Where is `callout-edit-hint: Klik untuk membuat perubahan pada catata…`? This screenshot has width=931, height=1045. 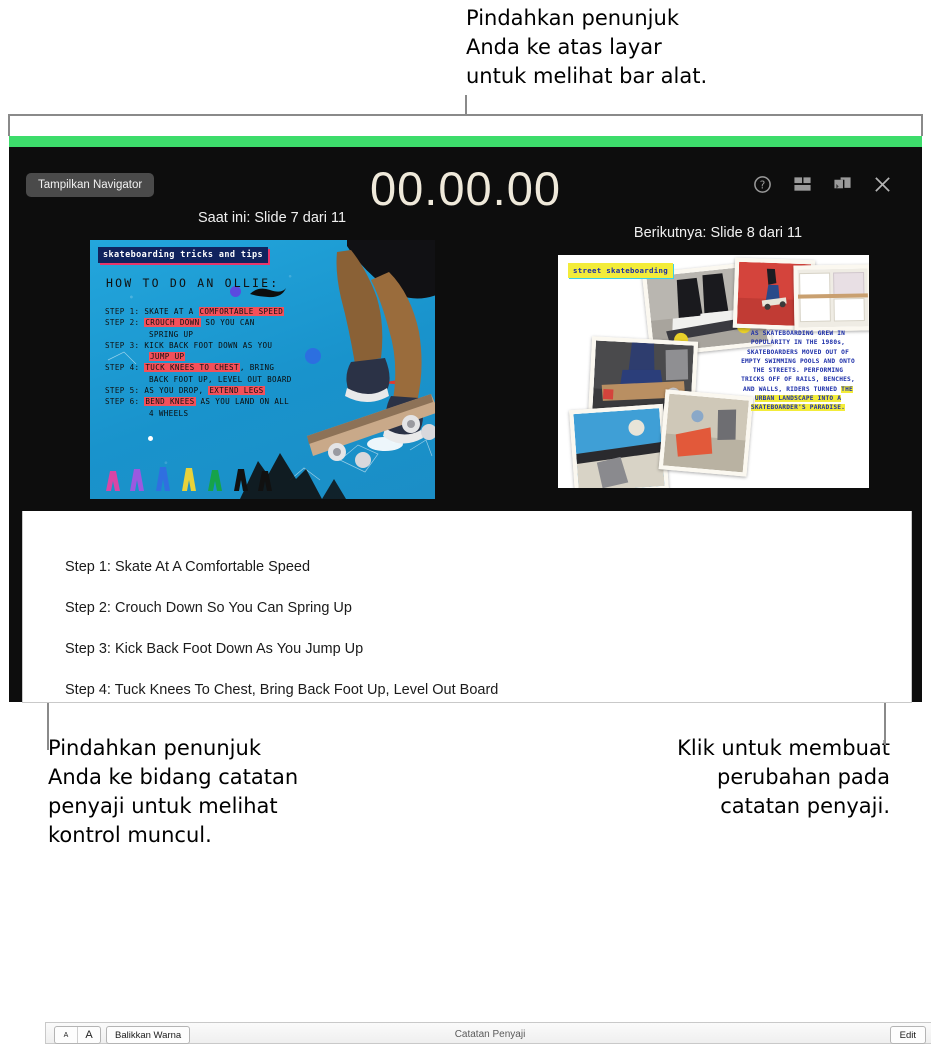 callout-edit-hint: Klik untuk membuat perubahan pada catata… is located at coordinates (783, 777).